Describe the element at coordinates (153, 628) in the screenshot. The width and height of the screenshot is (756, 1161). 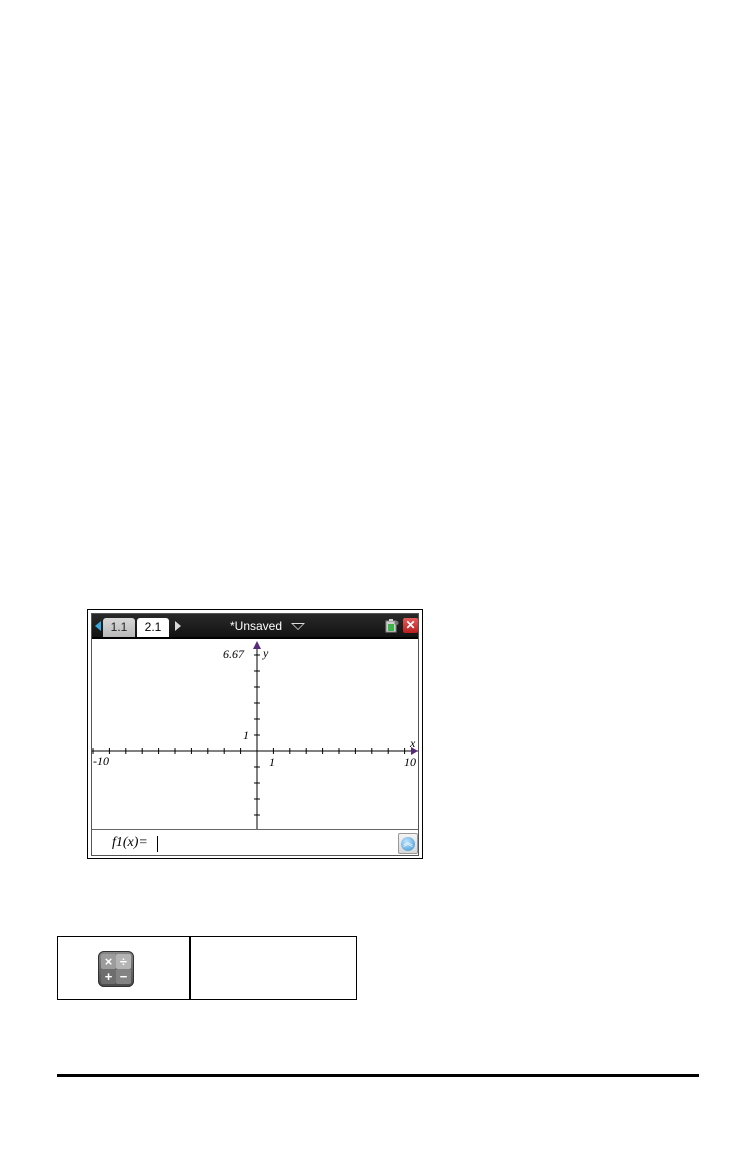
I see `tab-2-1: 2.1` at that location.